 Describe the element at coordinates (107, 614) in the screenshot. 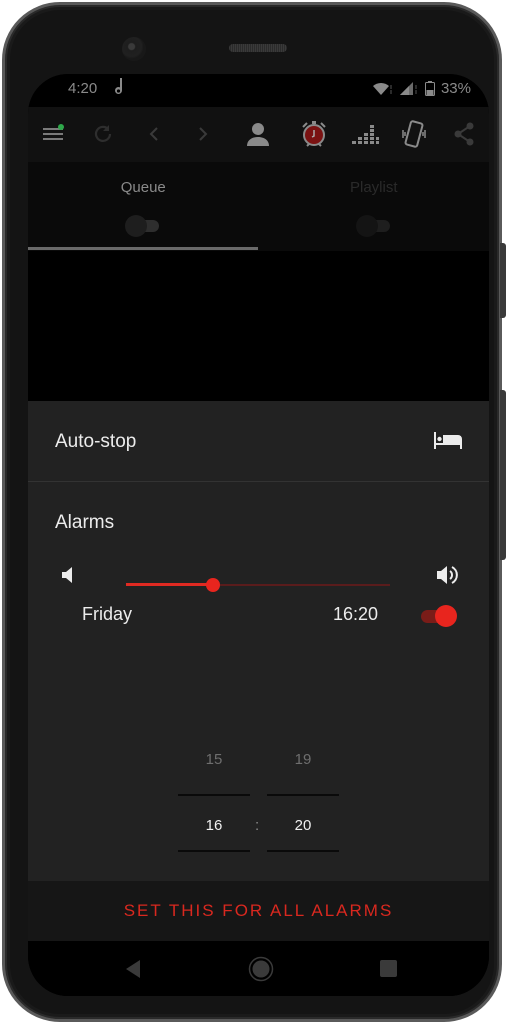

I see `alarm-day: Friday` at that location.